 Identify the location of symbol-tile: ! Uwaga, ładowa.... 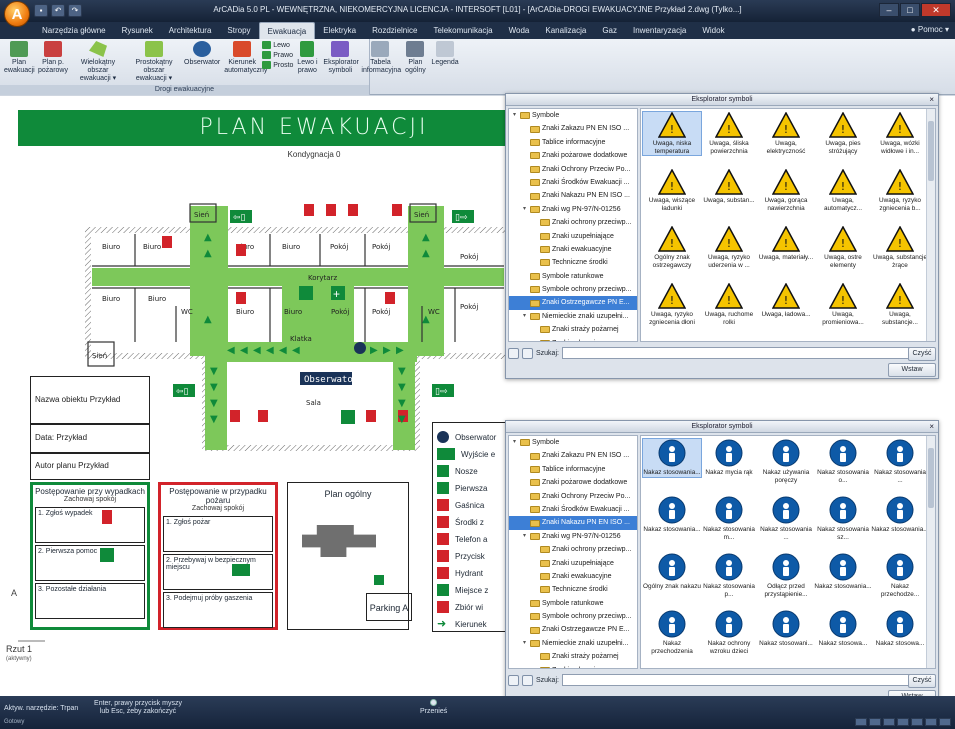
(786, 301).